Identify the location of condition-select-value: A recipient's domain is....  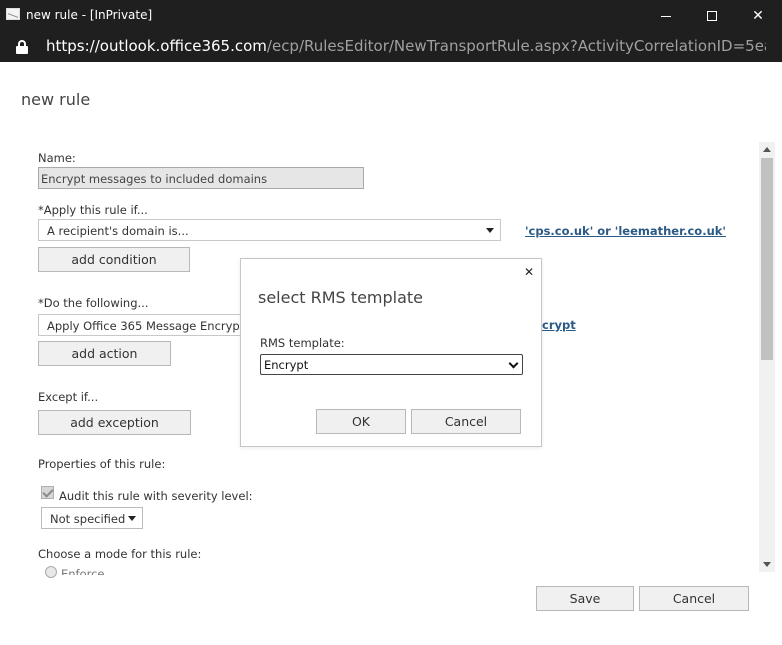
(118, 231).